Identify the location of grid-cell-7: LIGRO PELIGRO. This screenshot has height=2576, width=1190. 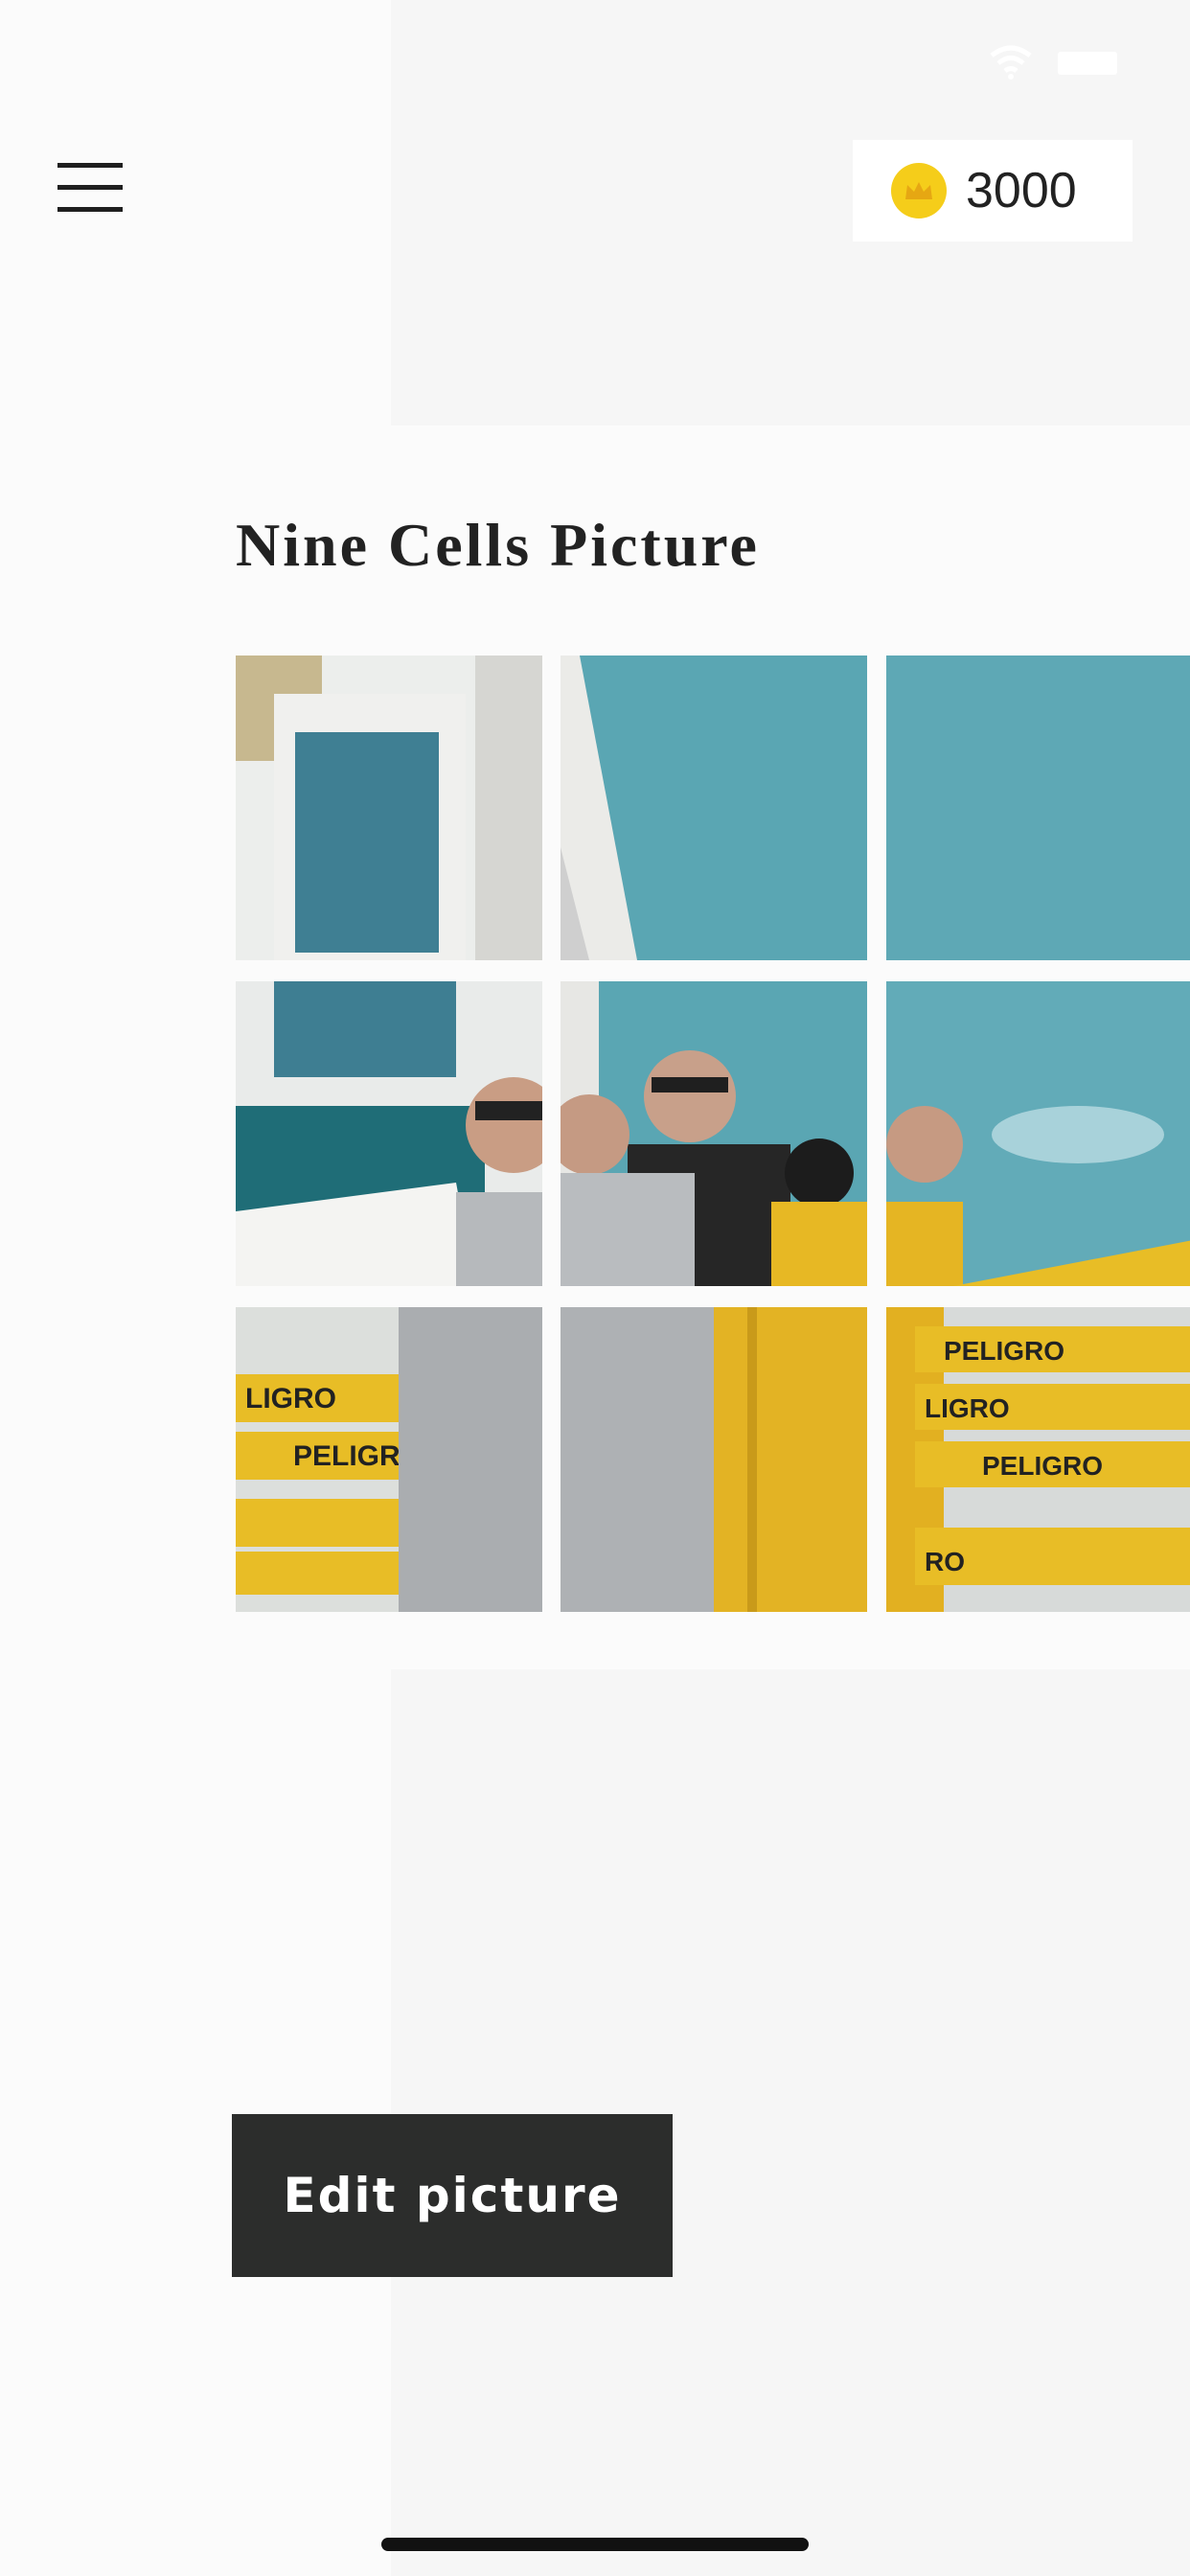
(389, 1459).